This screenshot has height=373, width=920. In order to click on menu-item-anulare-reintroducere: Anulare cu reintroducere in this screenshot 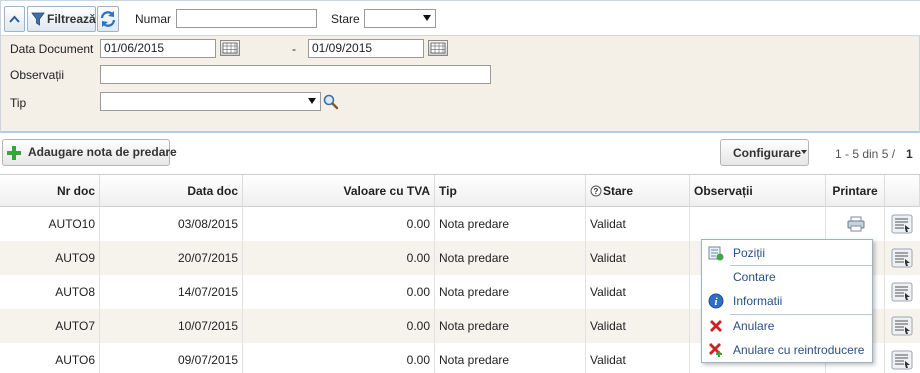, I will do `click(787, 350)`.